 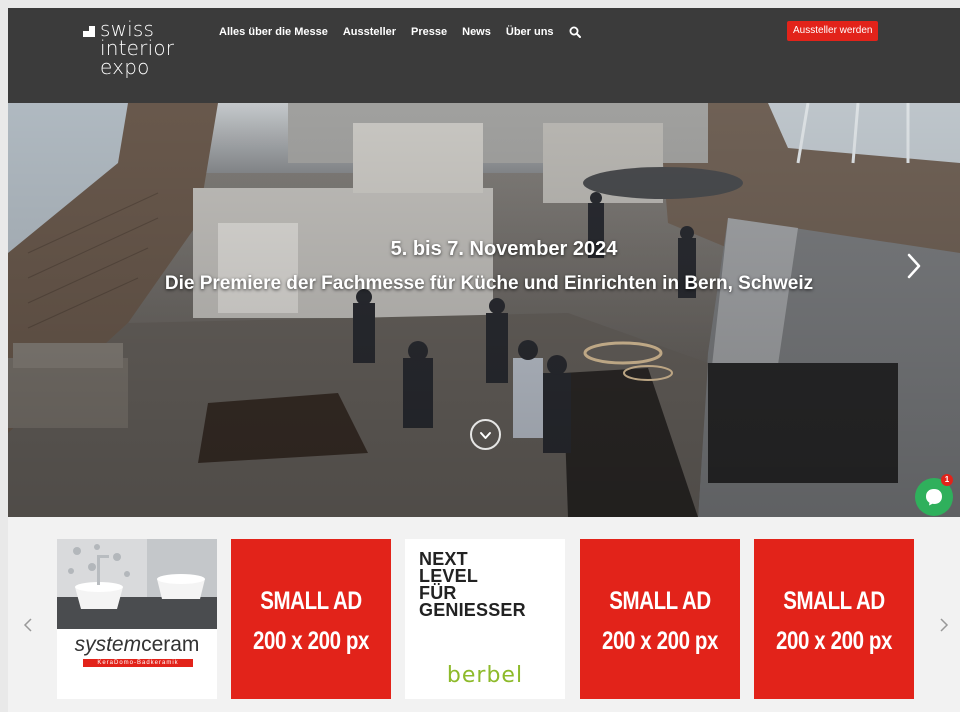 What do you see at coordinates (89, 31) in the screenshot?
I see `logo-mark-icon` at bounding box center [89, 31].